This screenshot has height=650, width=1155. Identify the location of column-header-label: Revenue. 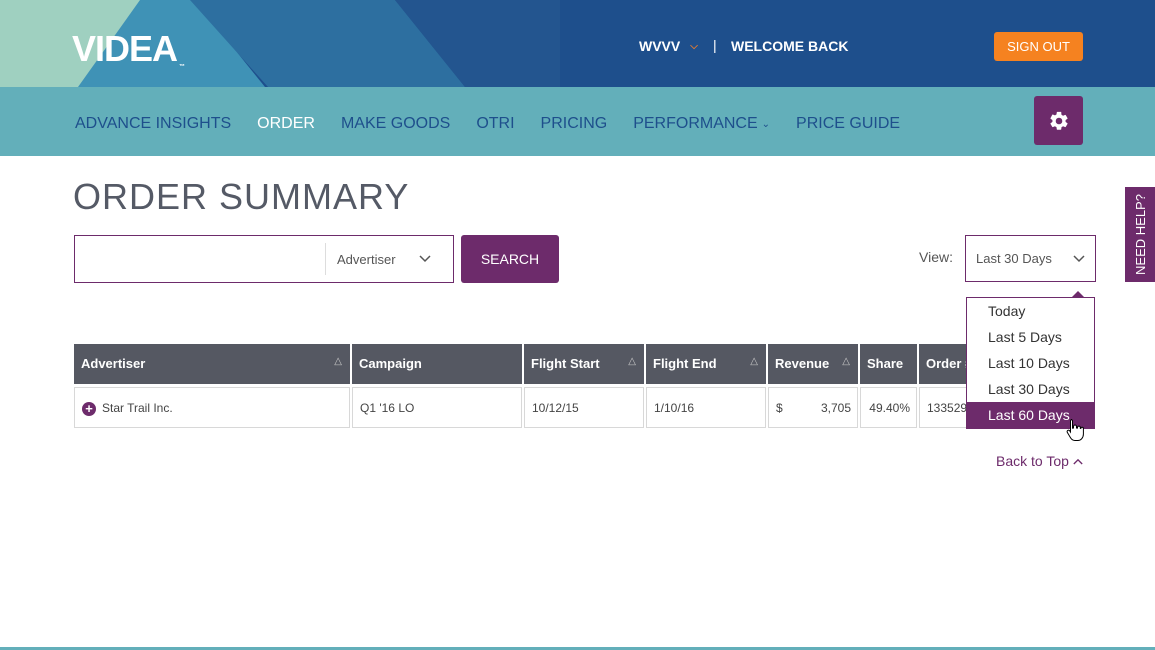
(802, 363).